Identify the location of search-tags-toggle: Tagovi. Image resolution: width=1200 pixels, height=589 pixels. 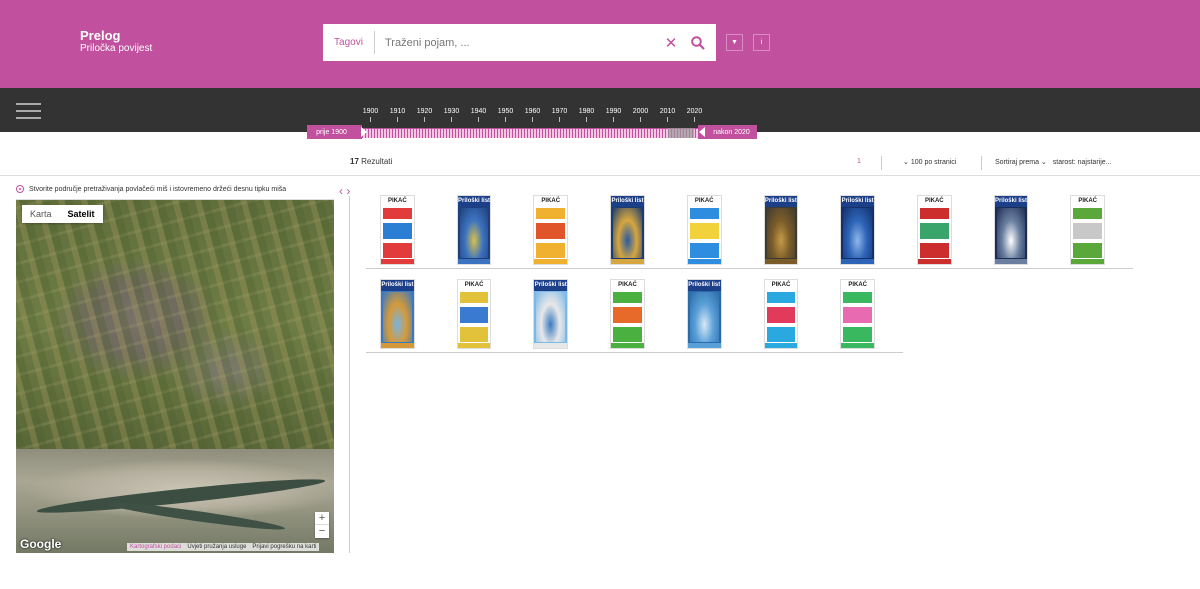
(349, 42).